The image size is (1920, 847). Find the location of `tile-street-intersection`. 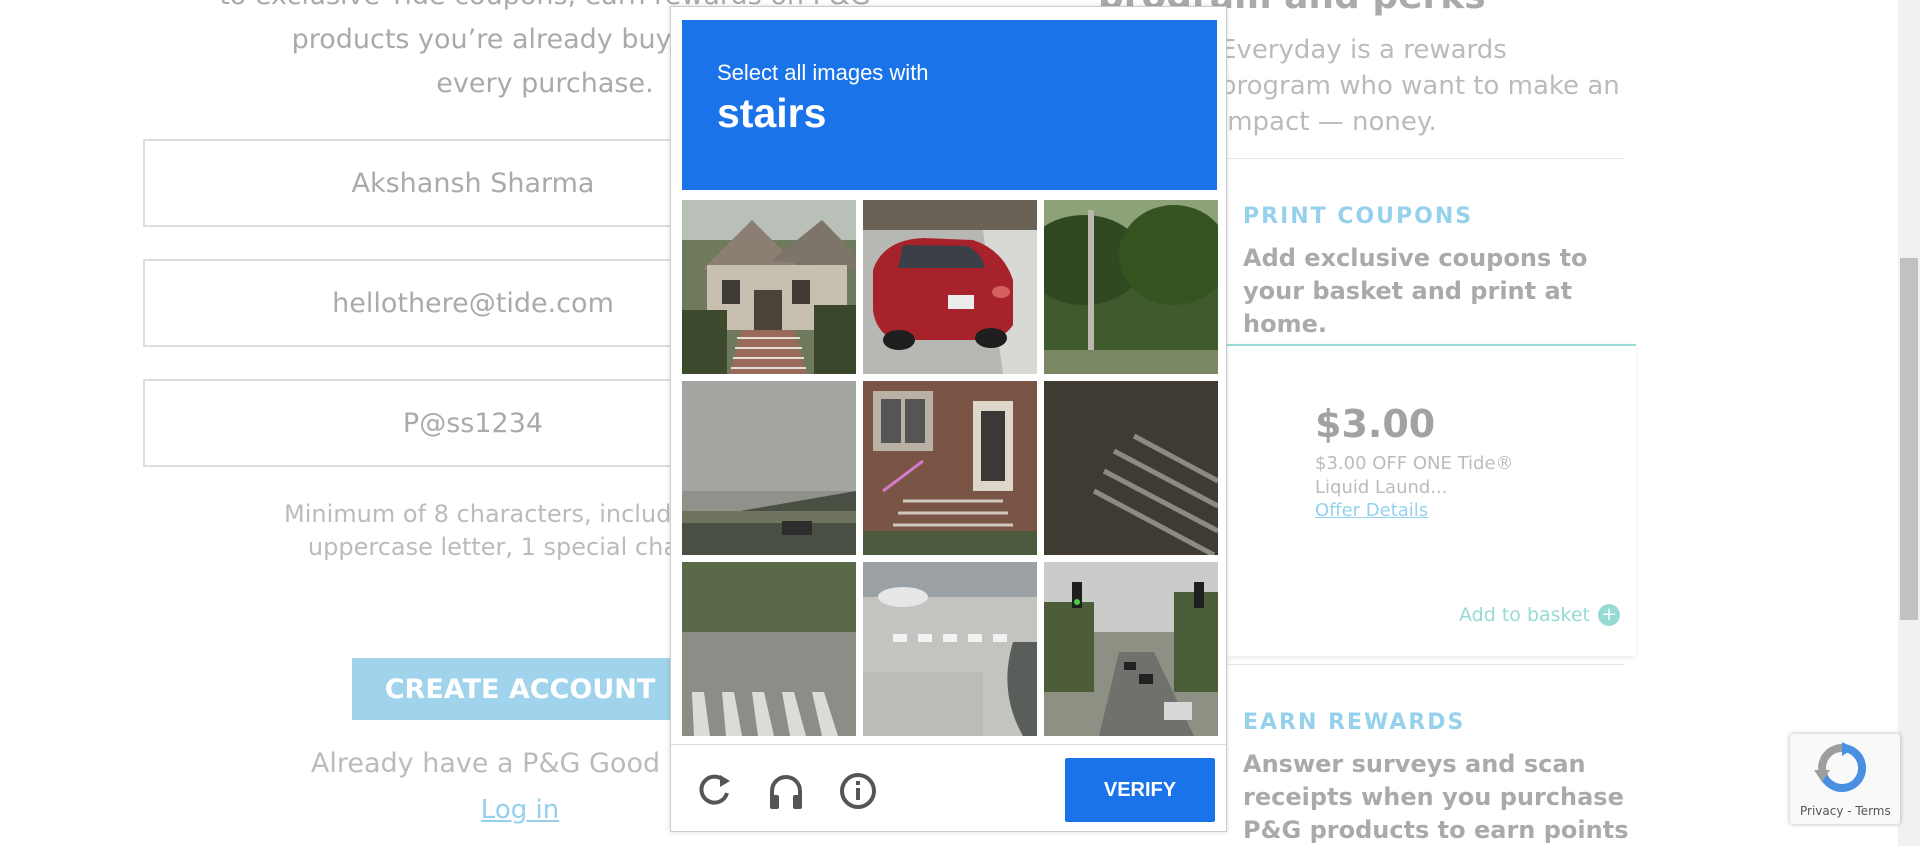

tile-street-intersection is located at coordinates (950, 649).